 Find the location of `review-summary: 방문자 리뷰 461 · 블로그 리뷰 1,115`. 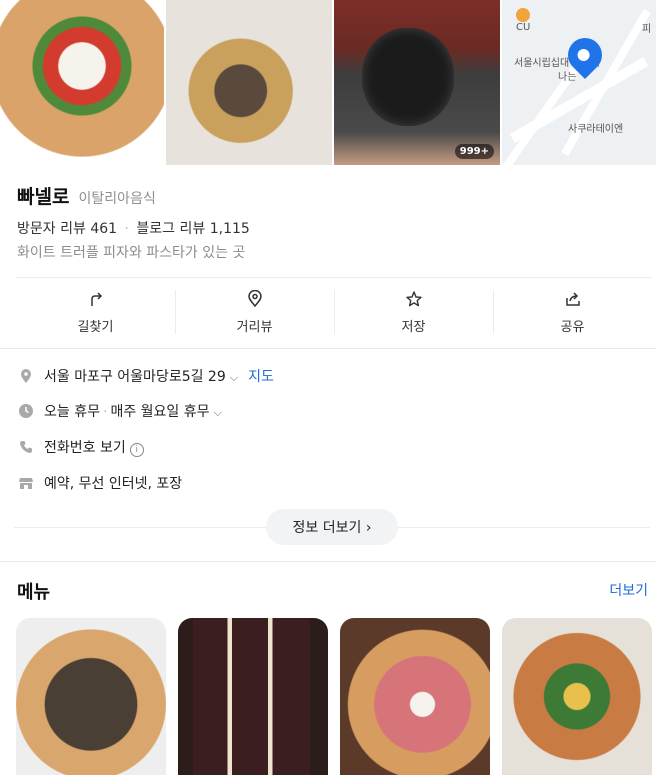

review-summary: 방문자 리뷰 461 · 블로그 리뷰 1,115 is located at coordinates (133, 228).